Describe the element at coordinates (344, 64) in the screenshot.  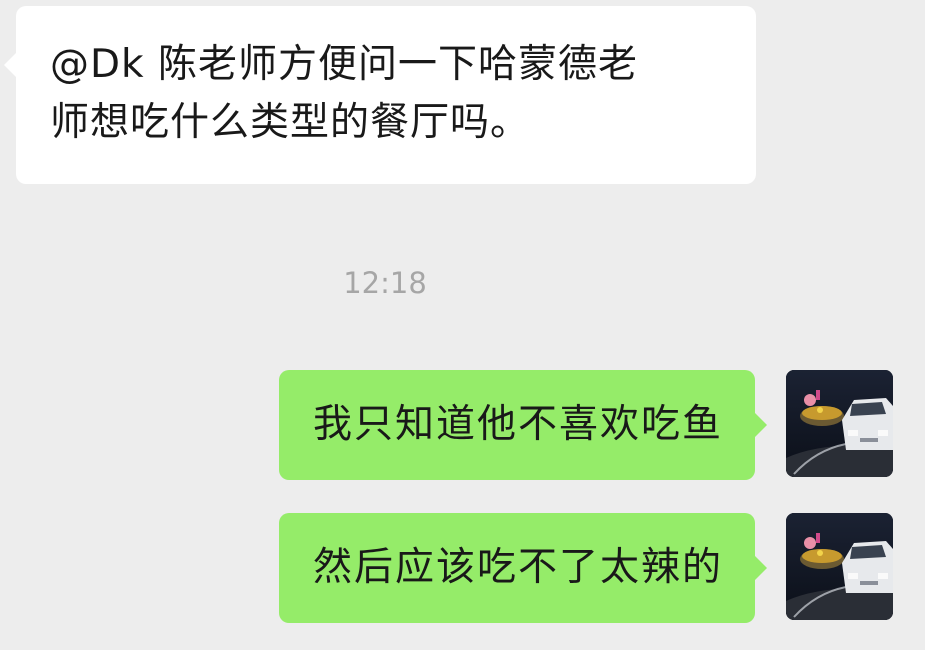
I see `incoming-message-line-1: @Dk 陈老师方便问一下哈蒙德老` at that location.